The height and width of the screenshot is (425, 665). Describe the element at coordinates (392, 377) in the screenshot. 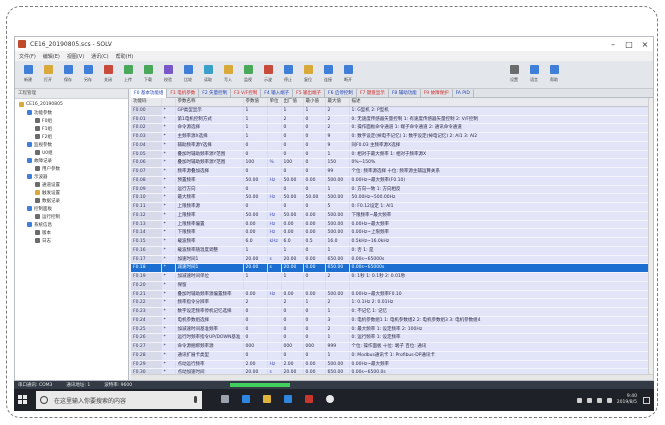

I see `horizontal-scrollbar` at that location.